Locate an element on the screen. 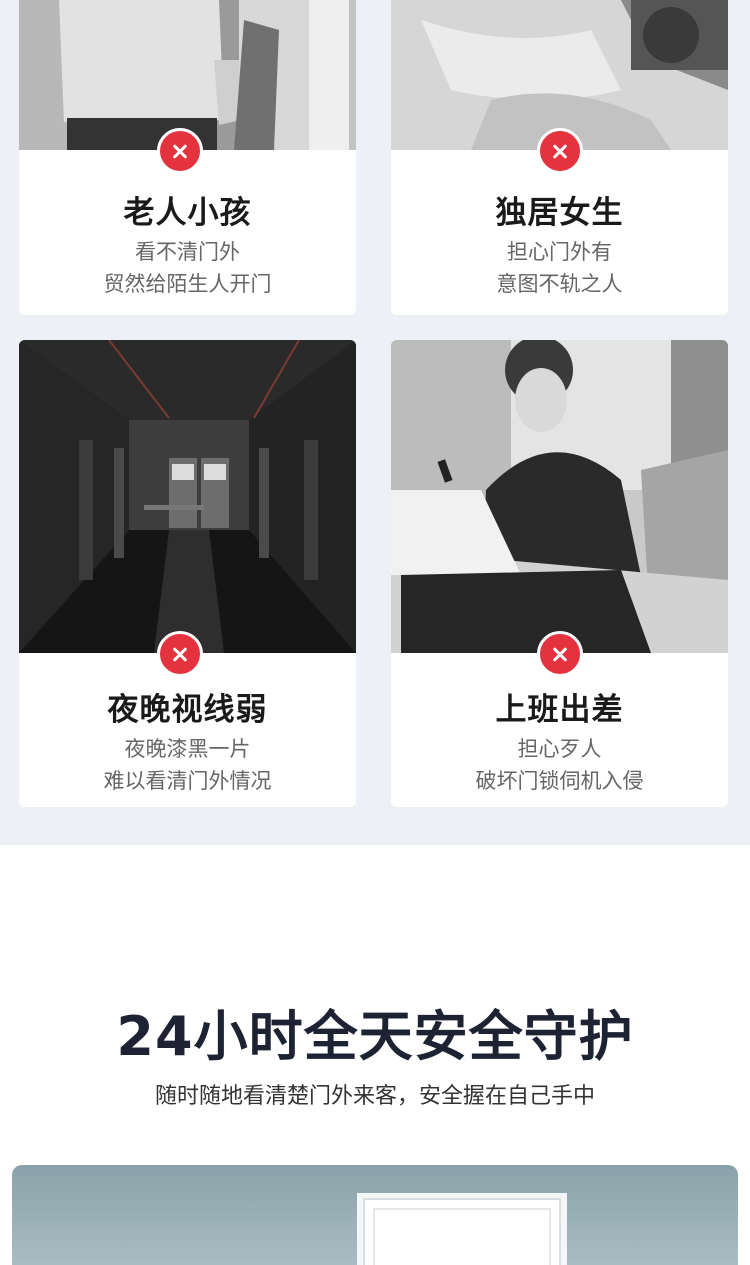 The height and width of the screenshot is (1265, 750). scenario-card-elderly-children: 老人小孩 看不清门外 贸然给陌生人开门 is located at coordinates (187, 157).